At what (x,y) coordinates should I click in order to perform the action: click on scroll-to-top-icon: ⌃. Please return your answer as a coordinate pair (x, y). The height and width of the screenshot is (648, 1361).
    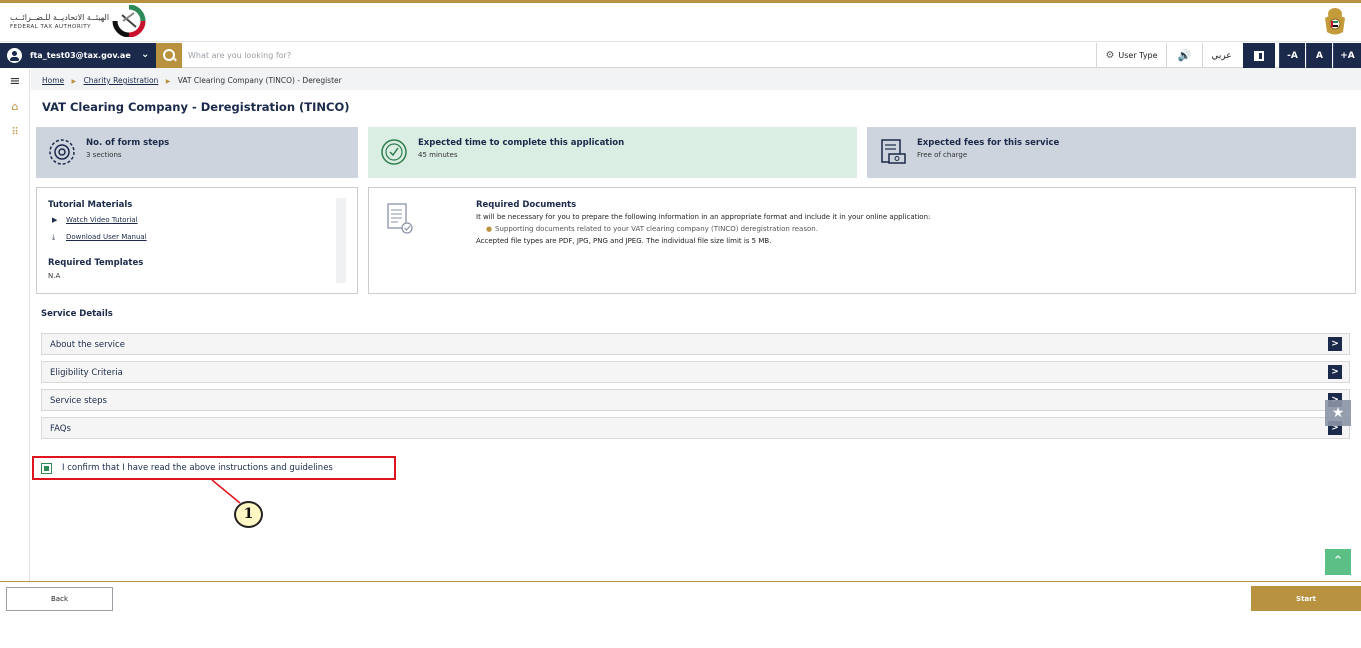
    Looking at the image, I should click on (1338, 562).